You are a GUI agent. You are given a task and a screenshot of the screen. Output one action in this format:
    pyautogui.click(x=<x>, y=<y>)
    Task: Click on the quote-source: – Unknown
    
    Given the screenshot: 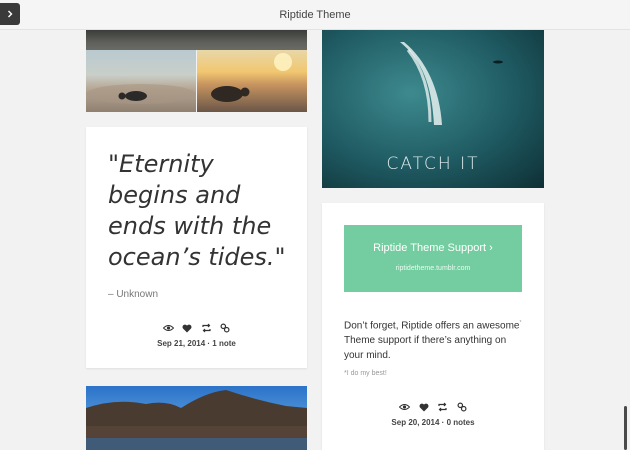 What is the action you would take?
    pyautogui.click(x=133, y=294)
    